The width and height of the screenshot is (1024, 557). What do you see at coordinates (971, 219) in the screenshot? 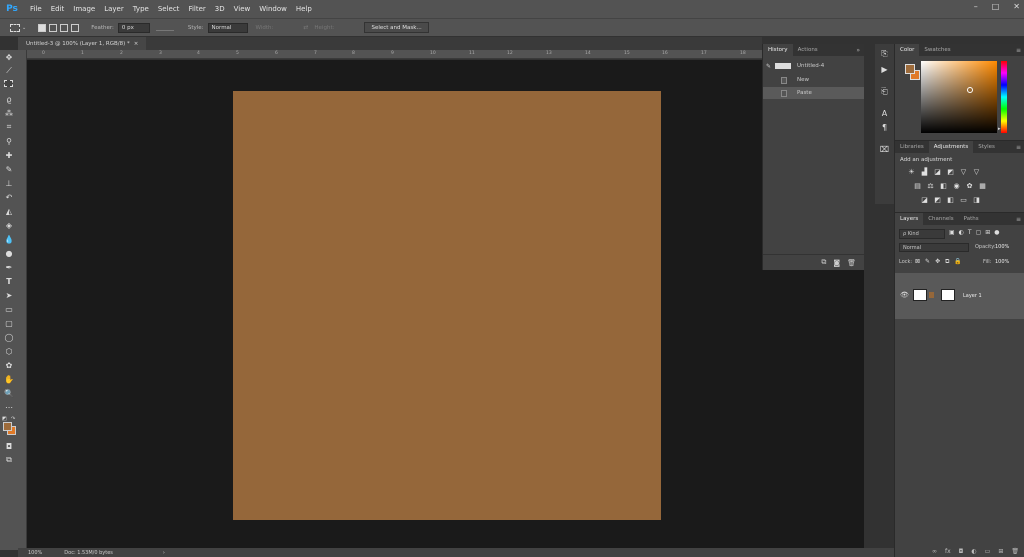
I see `tab-paths: Paths` at bounding box center [971, 219].